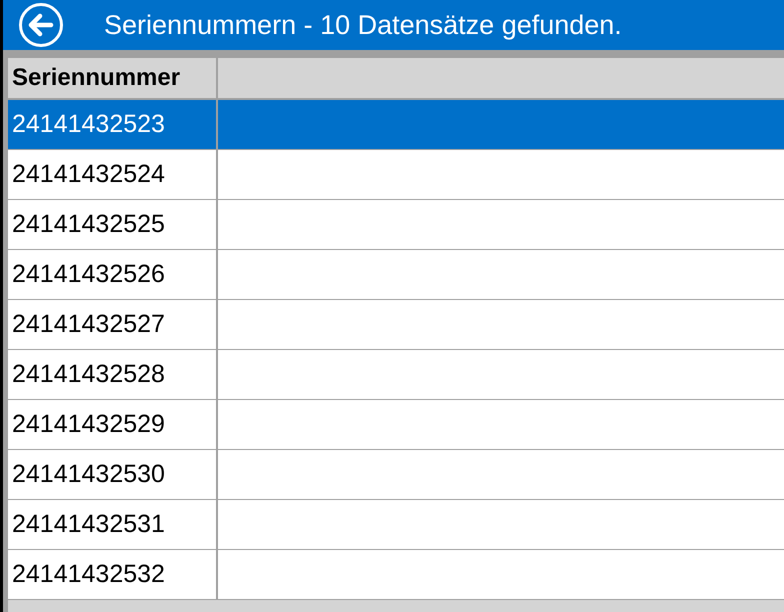 The height and width of the screenshot is (612, 784). What do you see at coordinates (396, 325) in the screenshot?
I see `table-row: 24141432527` at bounding box center [396, 325].